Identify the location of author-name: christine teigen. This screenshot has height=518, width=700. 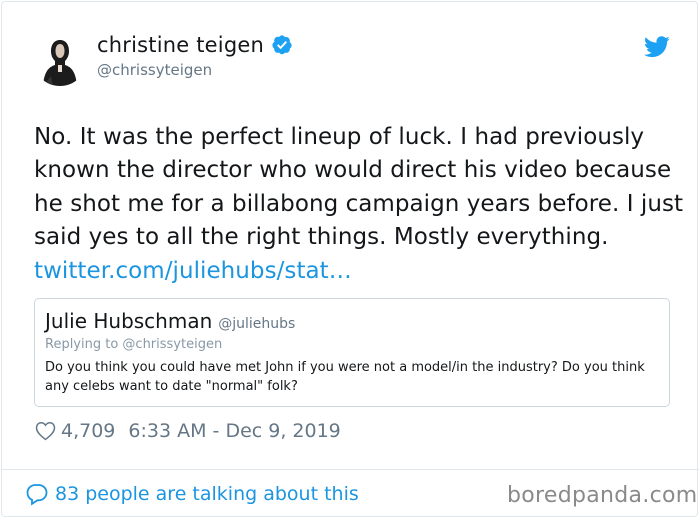
(180, 45).